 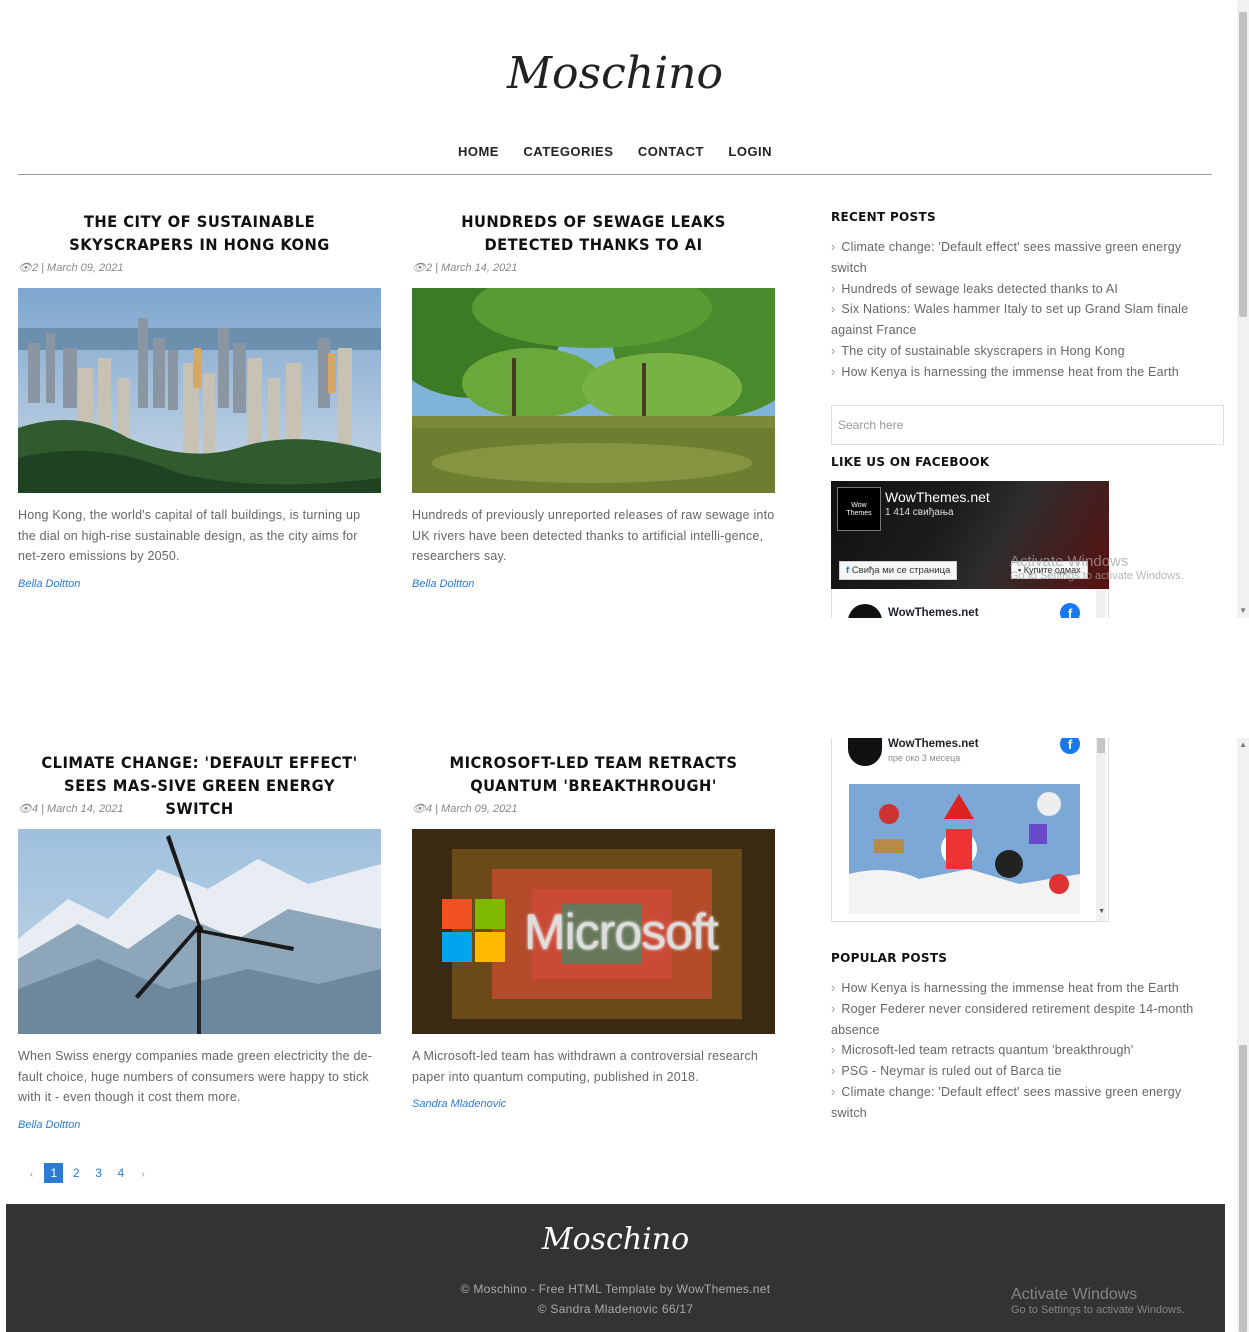 I want to click on pagination-page: 4, so click(x=120, y=1173).